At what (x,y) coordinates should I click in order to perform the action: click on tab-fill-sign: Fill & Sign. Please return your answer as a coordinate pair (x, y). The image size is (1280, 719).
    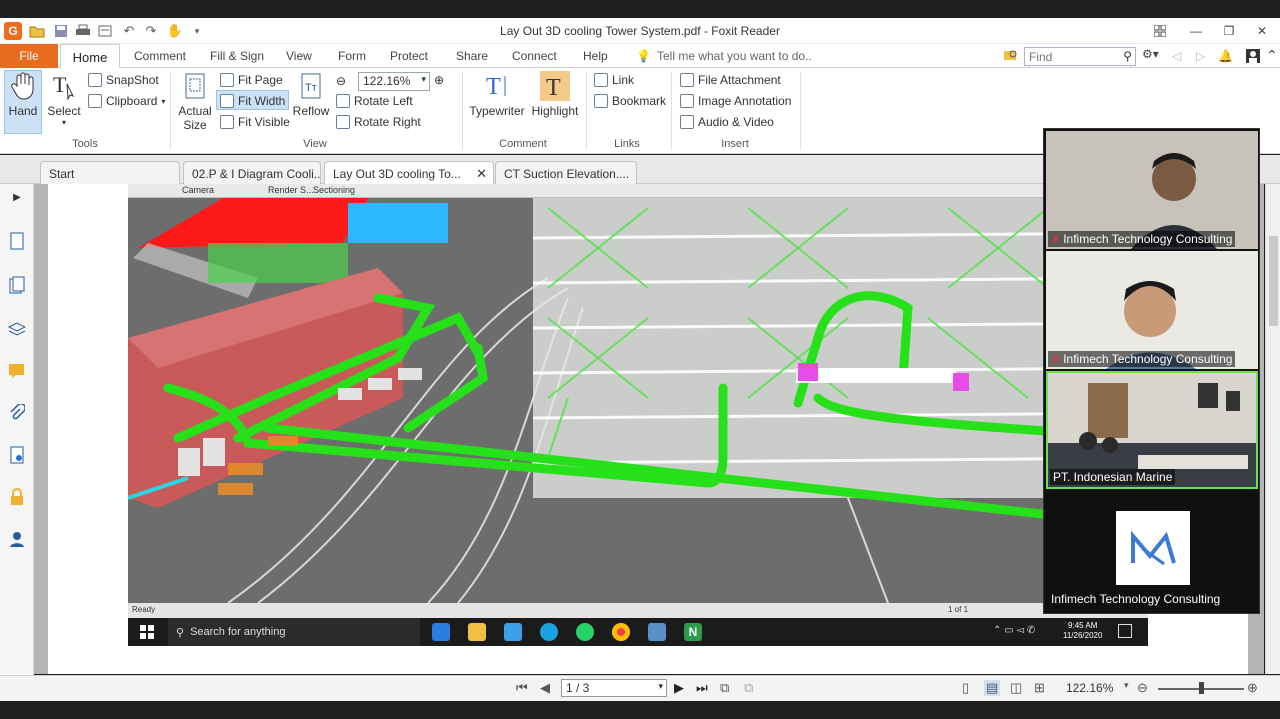
    Looking at the image, I should click on (237, 56).